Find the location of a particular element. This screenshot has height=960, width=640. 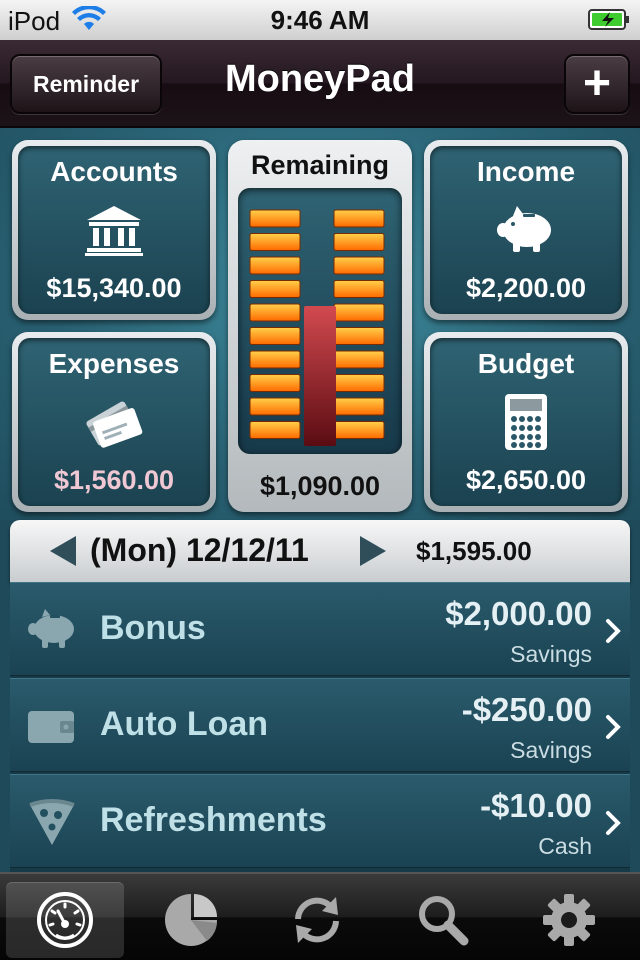

budget-title: Budget is located at coordinates (526, 363).